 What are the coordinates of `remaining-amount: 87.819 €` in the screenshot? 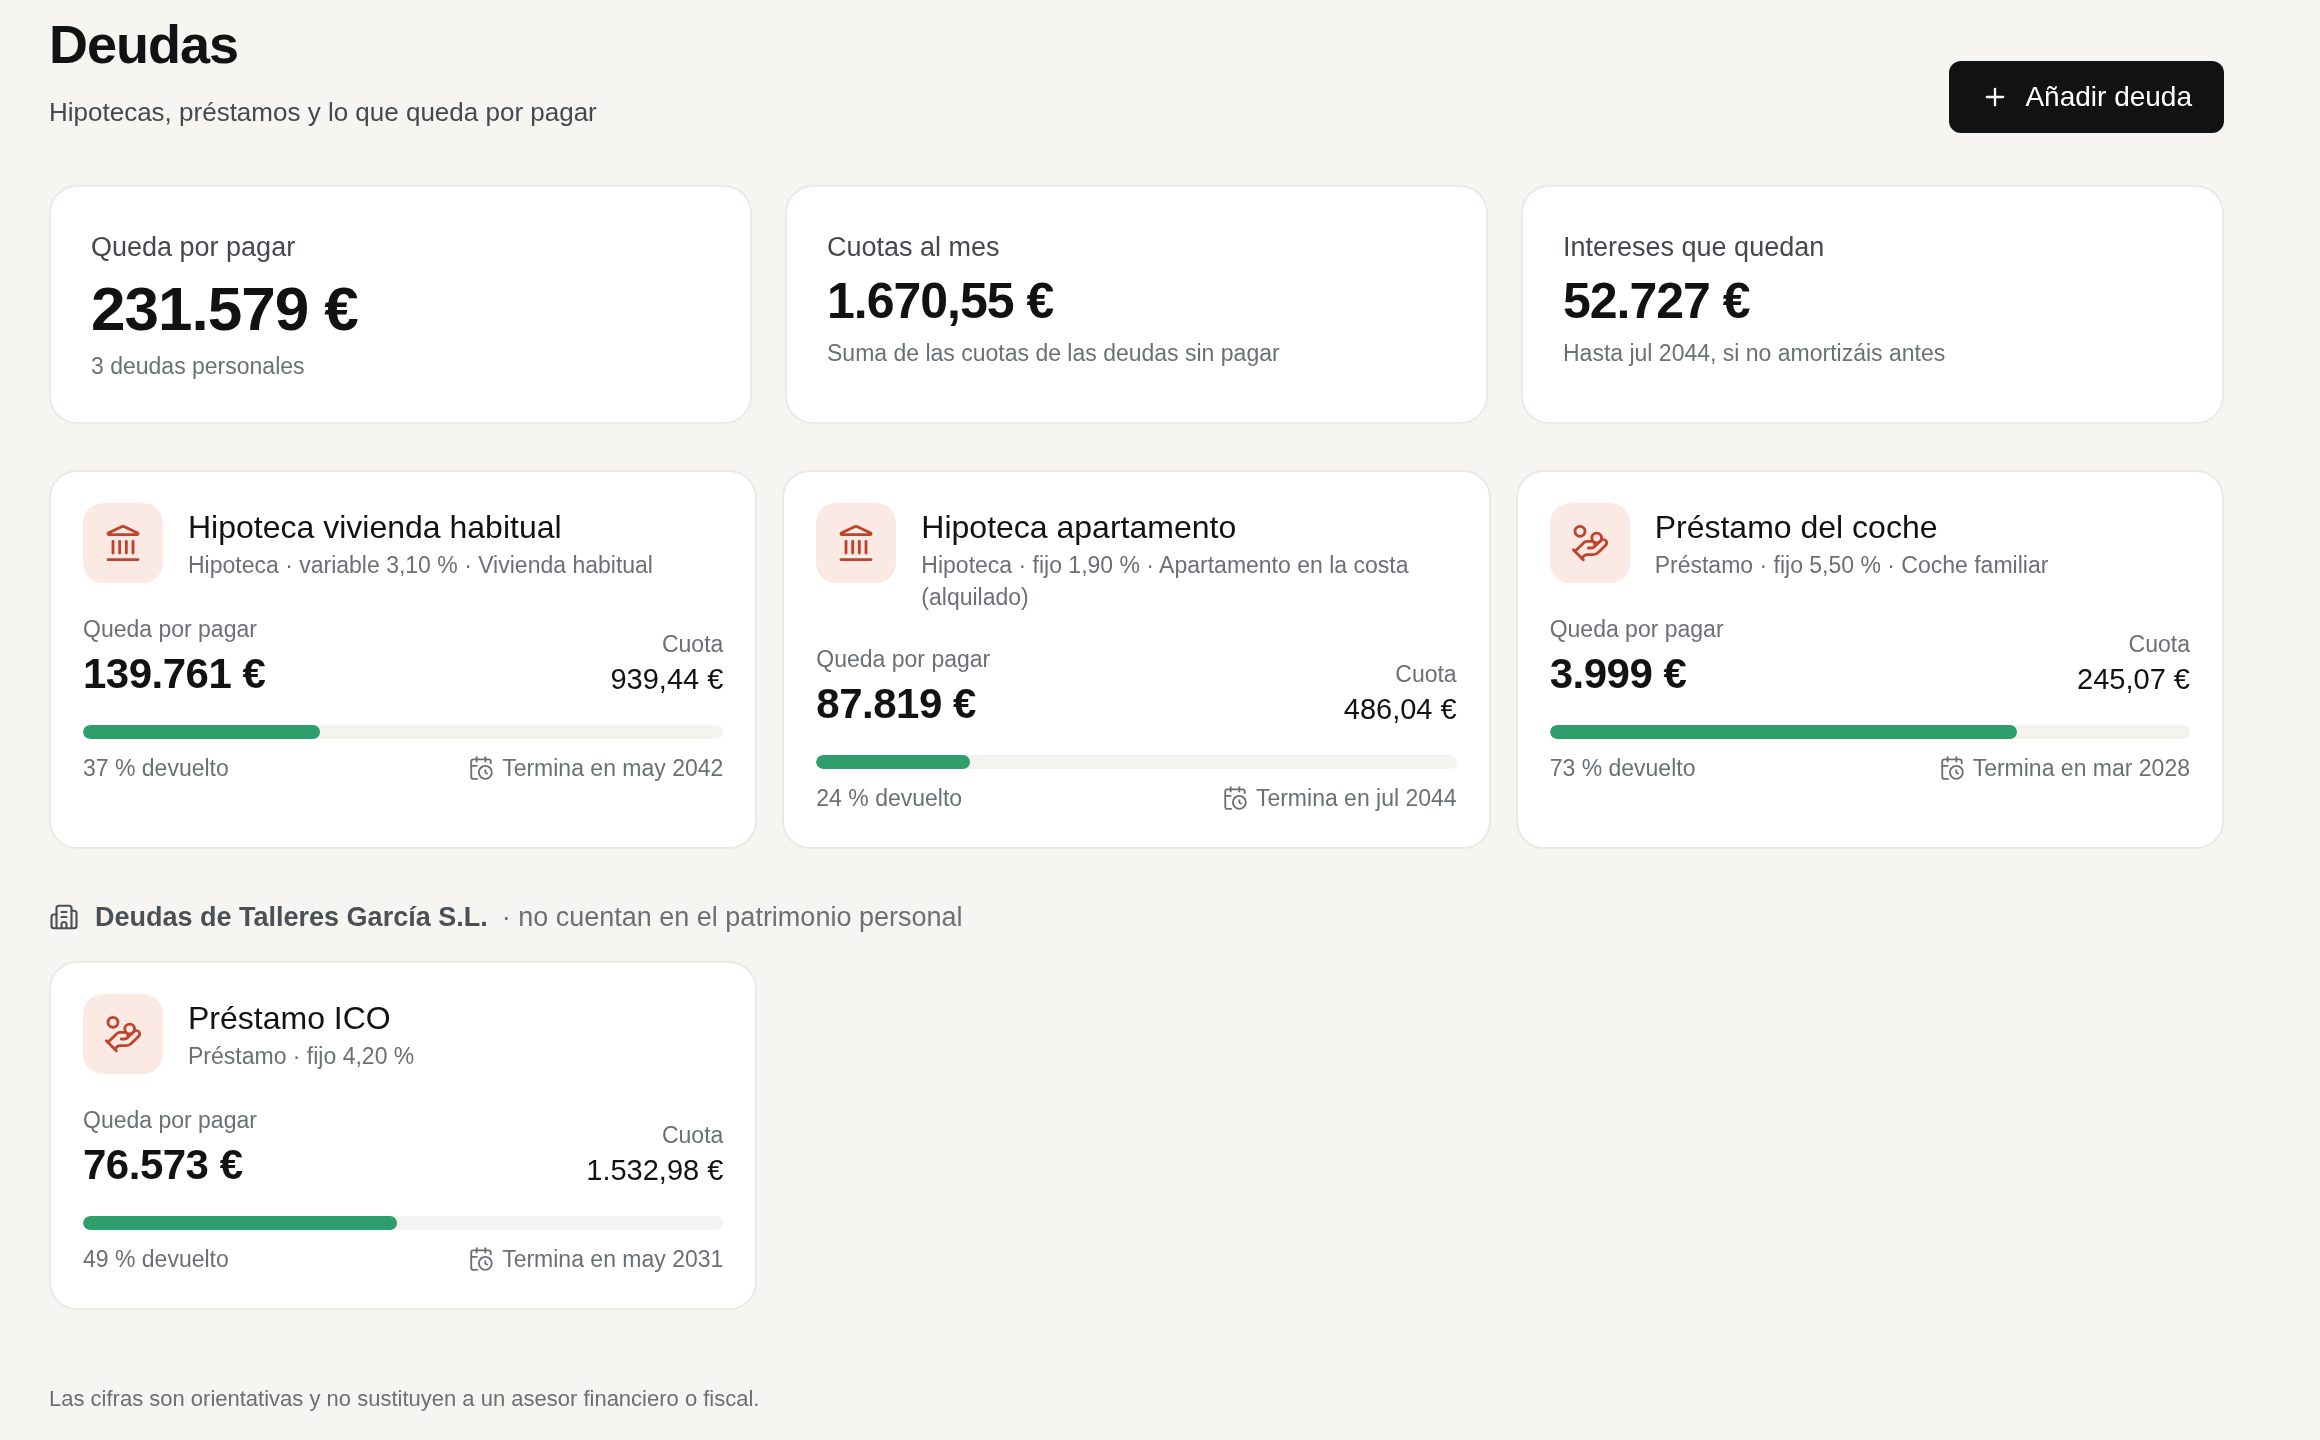 It's located at (896, 704).